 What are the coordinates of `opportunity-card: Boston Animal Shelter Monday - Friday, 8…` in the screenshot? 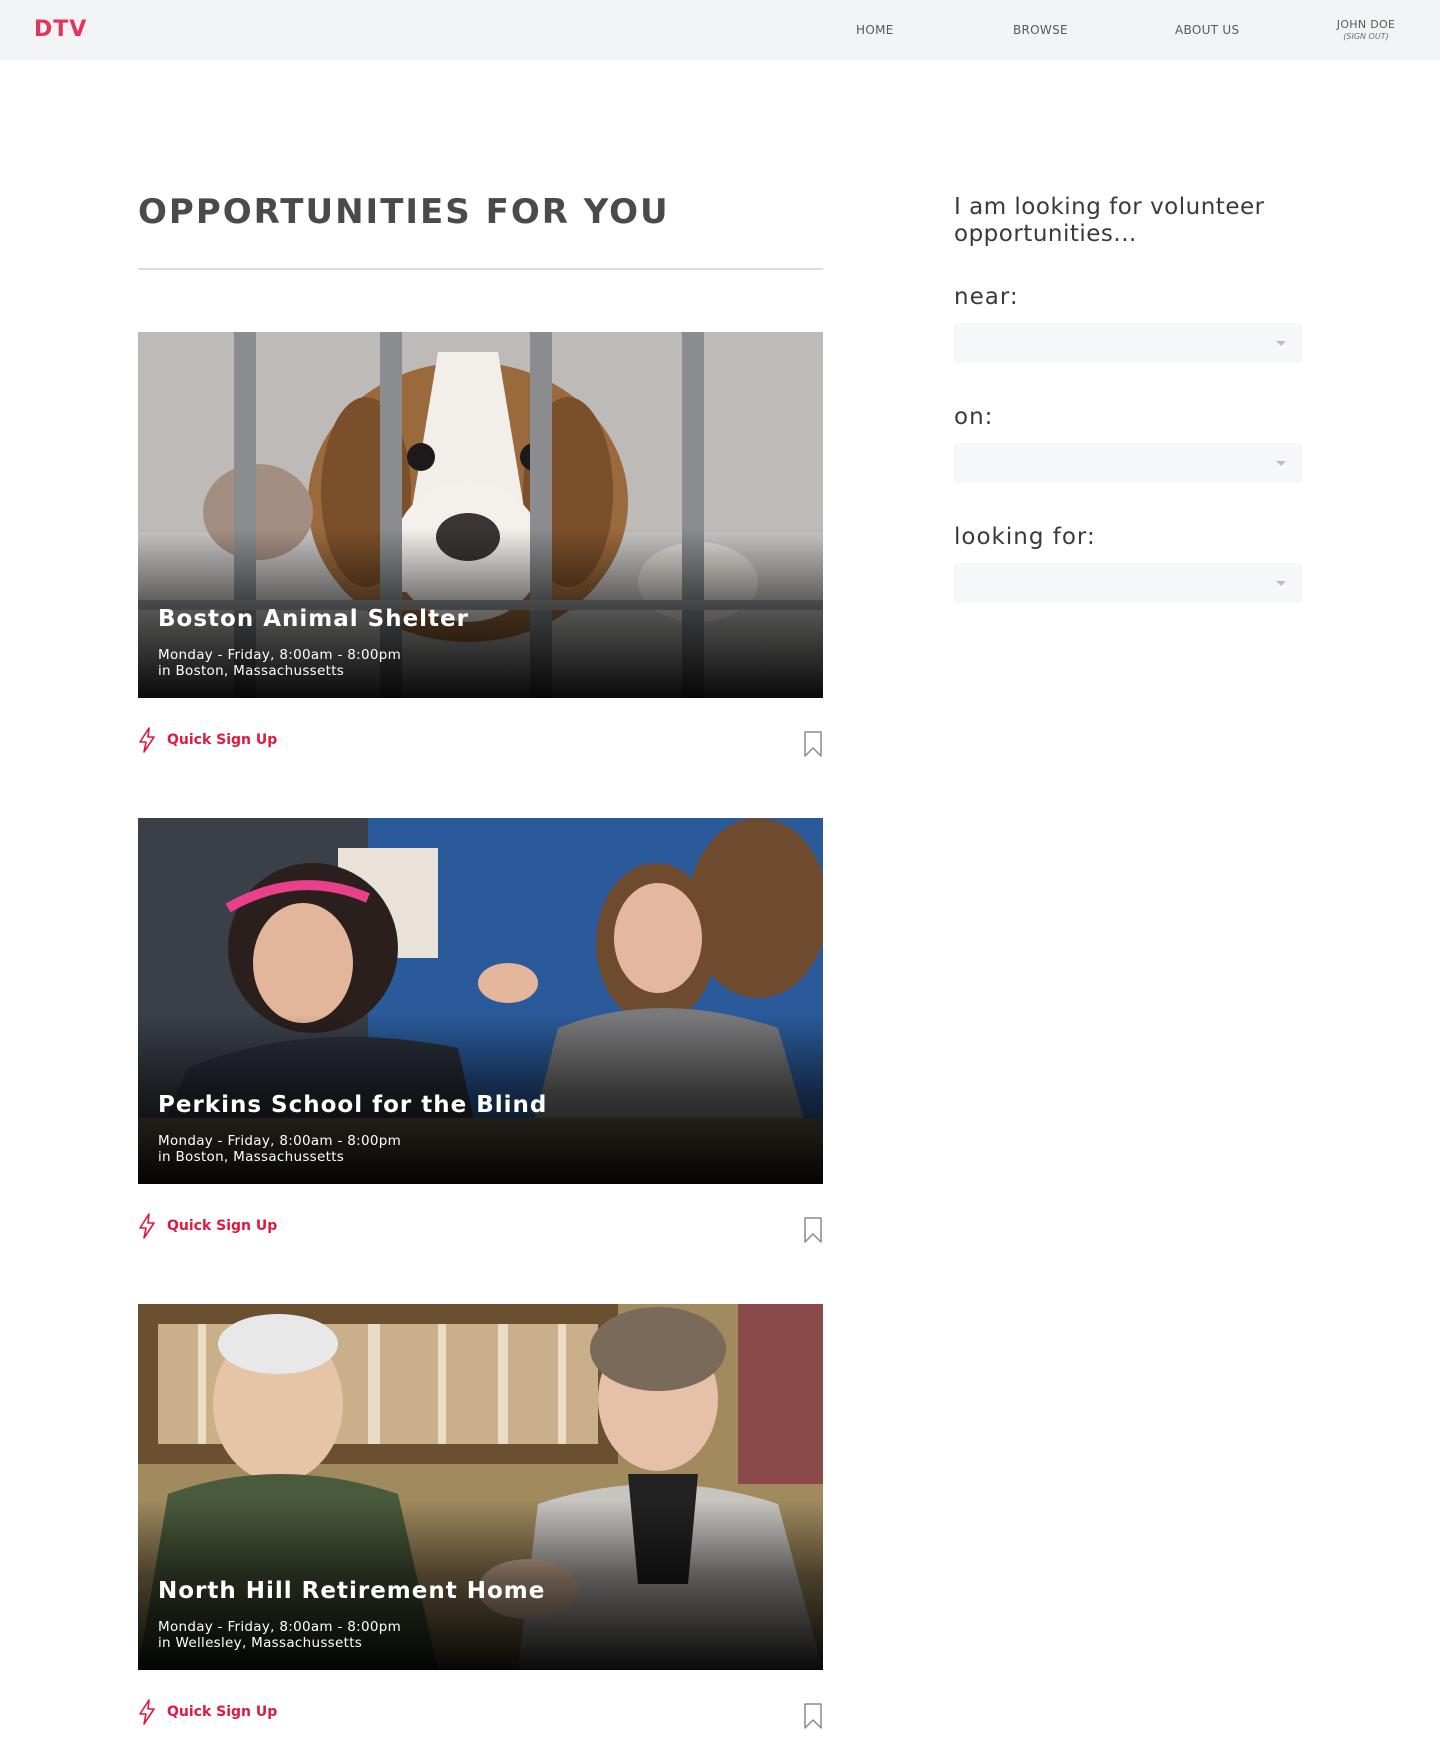 It's located at (480, 515).